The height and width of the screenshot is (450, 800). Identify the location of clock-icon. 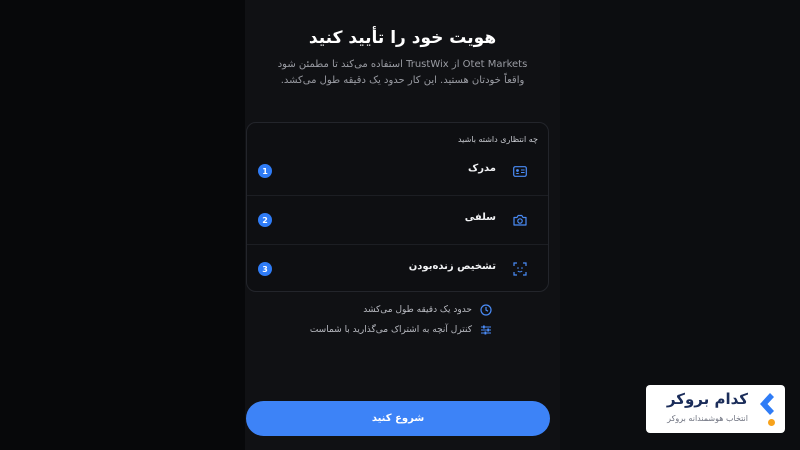
(486, 310).